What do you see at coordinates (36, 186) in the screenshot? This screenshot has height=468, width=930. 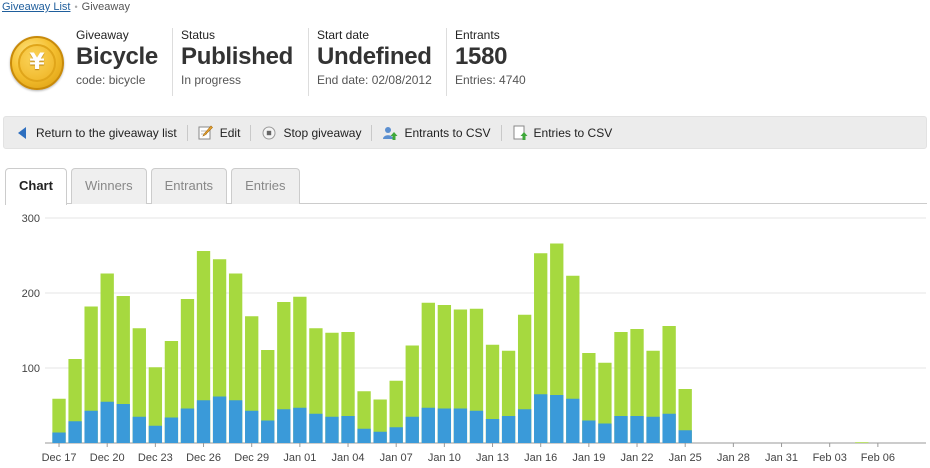 I see `tab-chart: Chart` at bounding box center [36, 186].